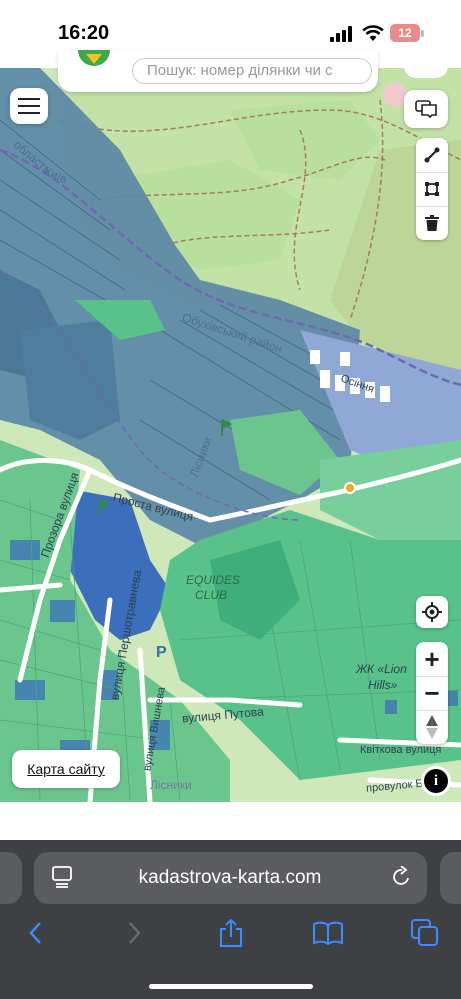 This screenshot has height=999, width=461. What do you see at coordinates (213, 580) in the screenshot?
I see `map-label-equides: EQUIDES` at bounding box center [213, 580].